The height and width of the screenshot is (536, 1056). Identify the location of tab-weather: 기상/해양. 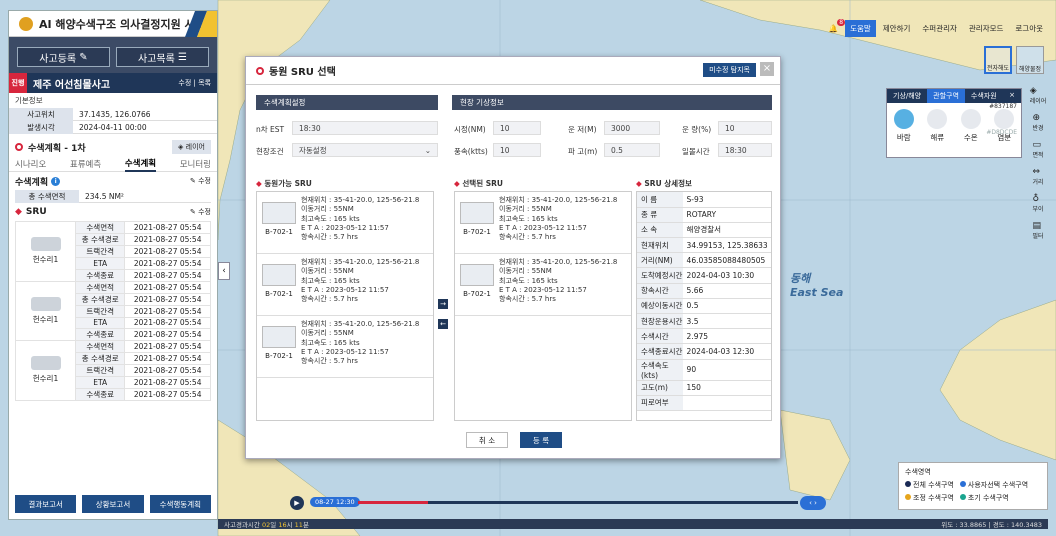
(907, 96).